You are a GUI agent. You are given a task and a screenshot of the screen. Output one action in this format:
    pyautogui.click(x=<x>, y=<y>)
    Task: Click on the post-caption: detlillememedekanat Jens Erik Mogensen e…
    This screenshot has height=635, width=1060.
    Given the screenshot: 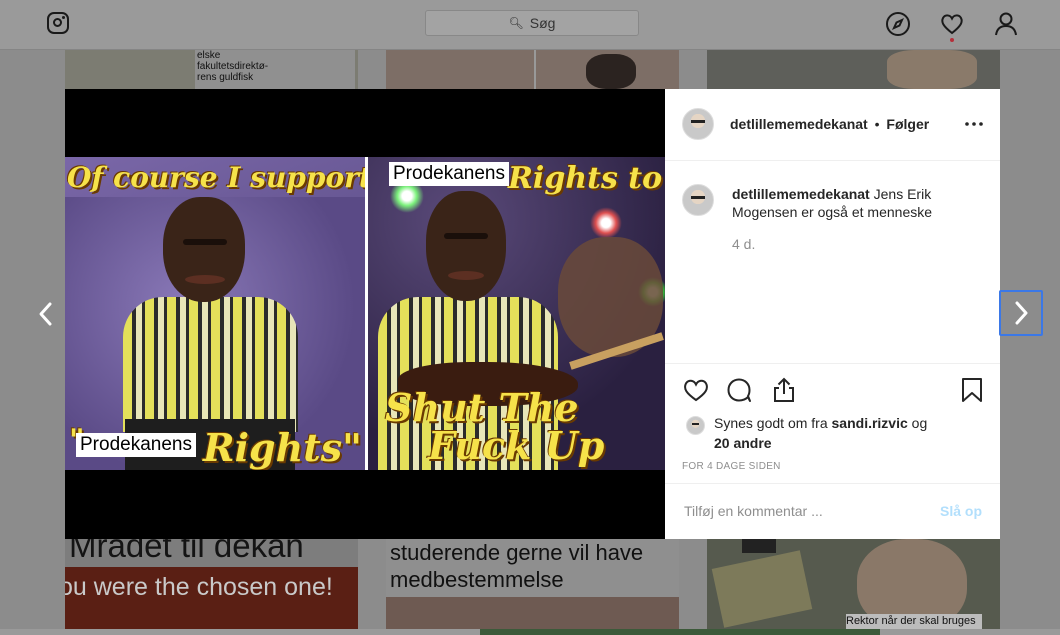 What is the action you would take?
    pyautogui.click(x=857, y=203)
    